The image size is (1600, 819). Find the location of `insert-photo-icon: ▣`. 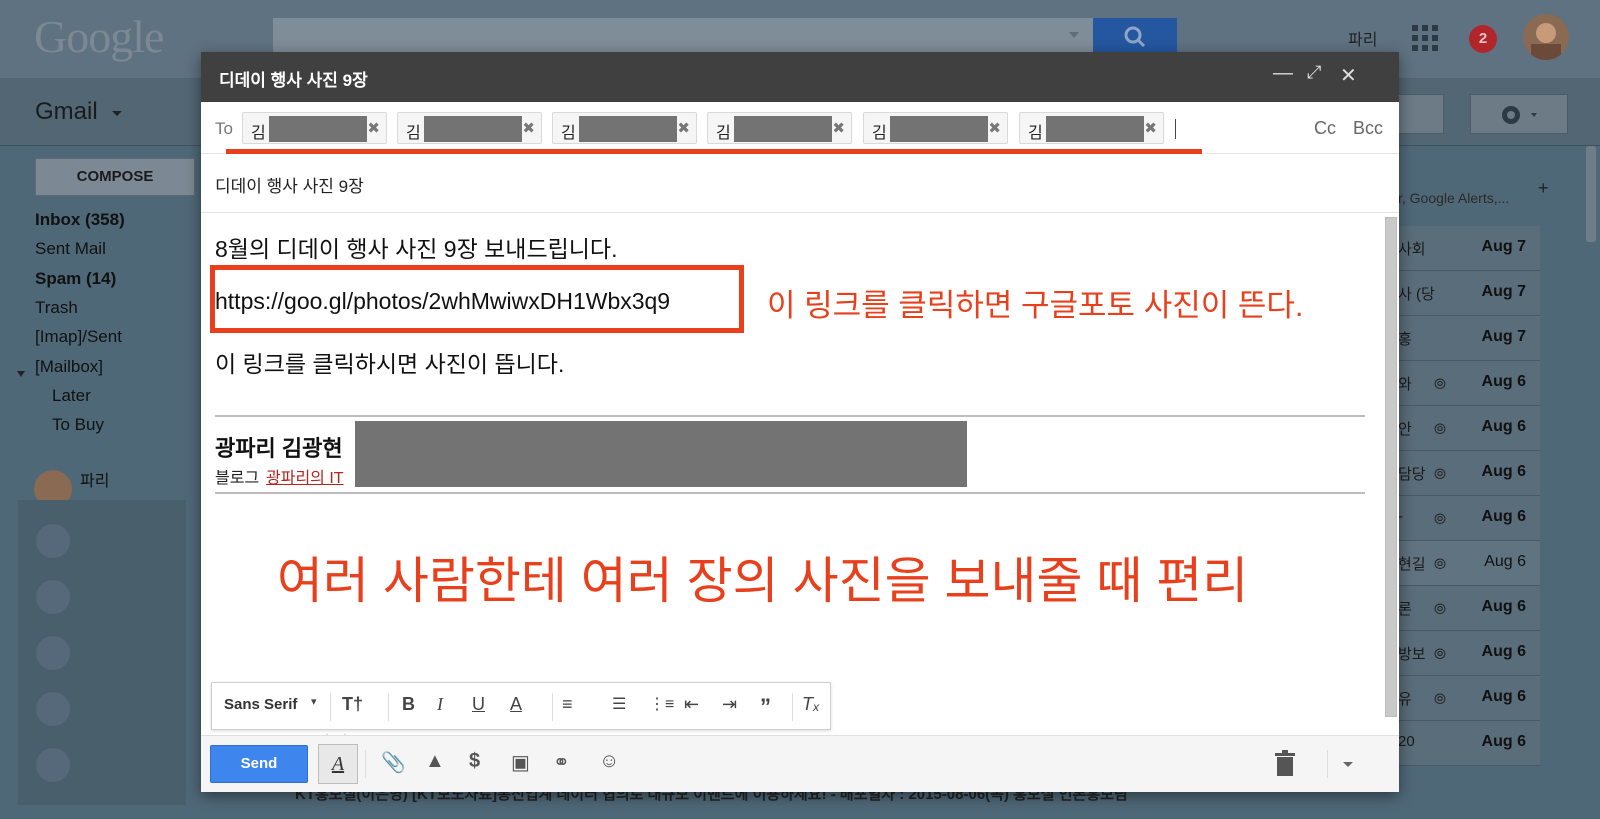

insert-photo-icon: ▣ is located at coordinates (520, 762).